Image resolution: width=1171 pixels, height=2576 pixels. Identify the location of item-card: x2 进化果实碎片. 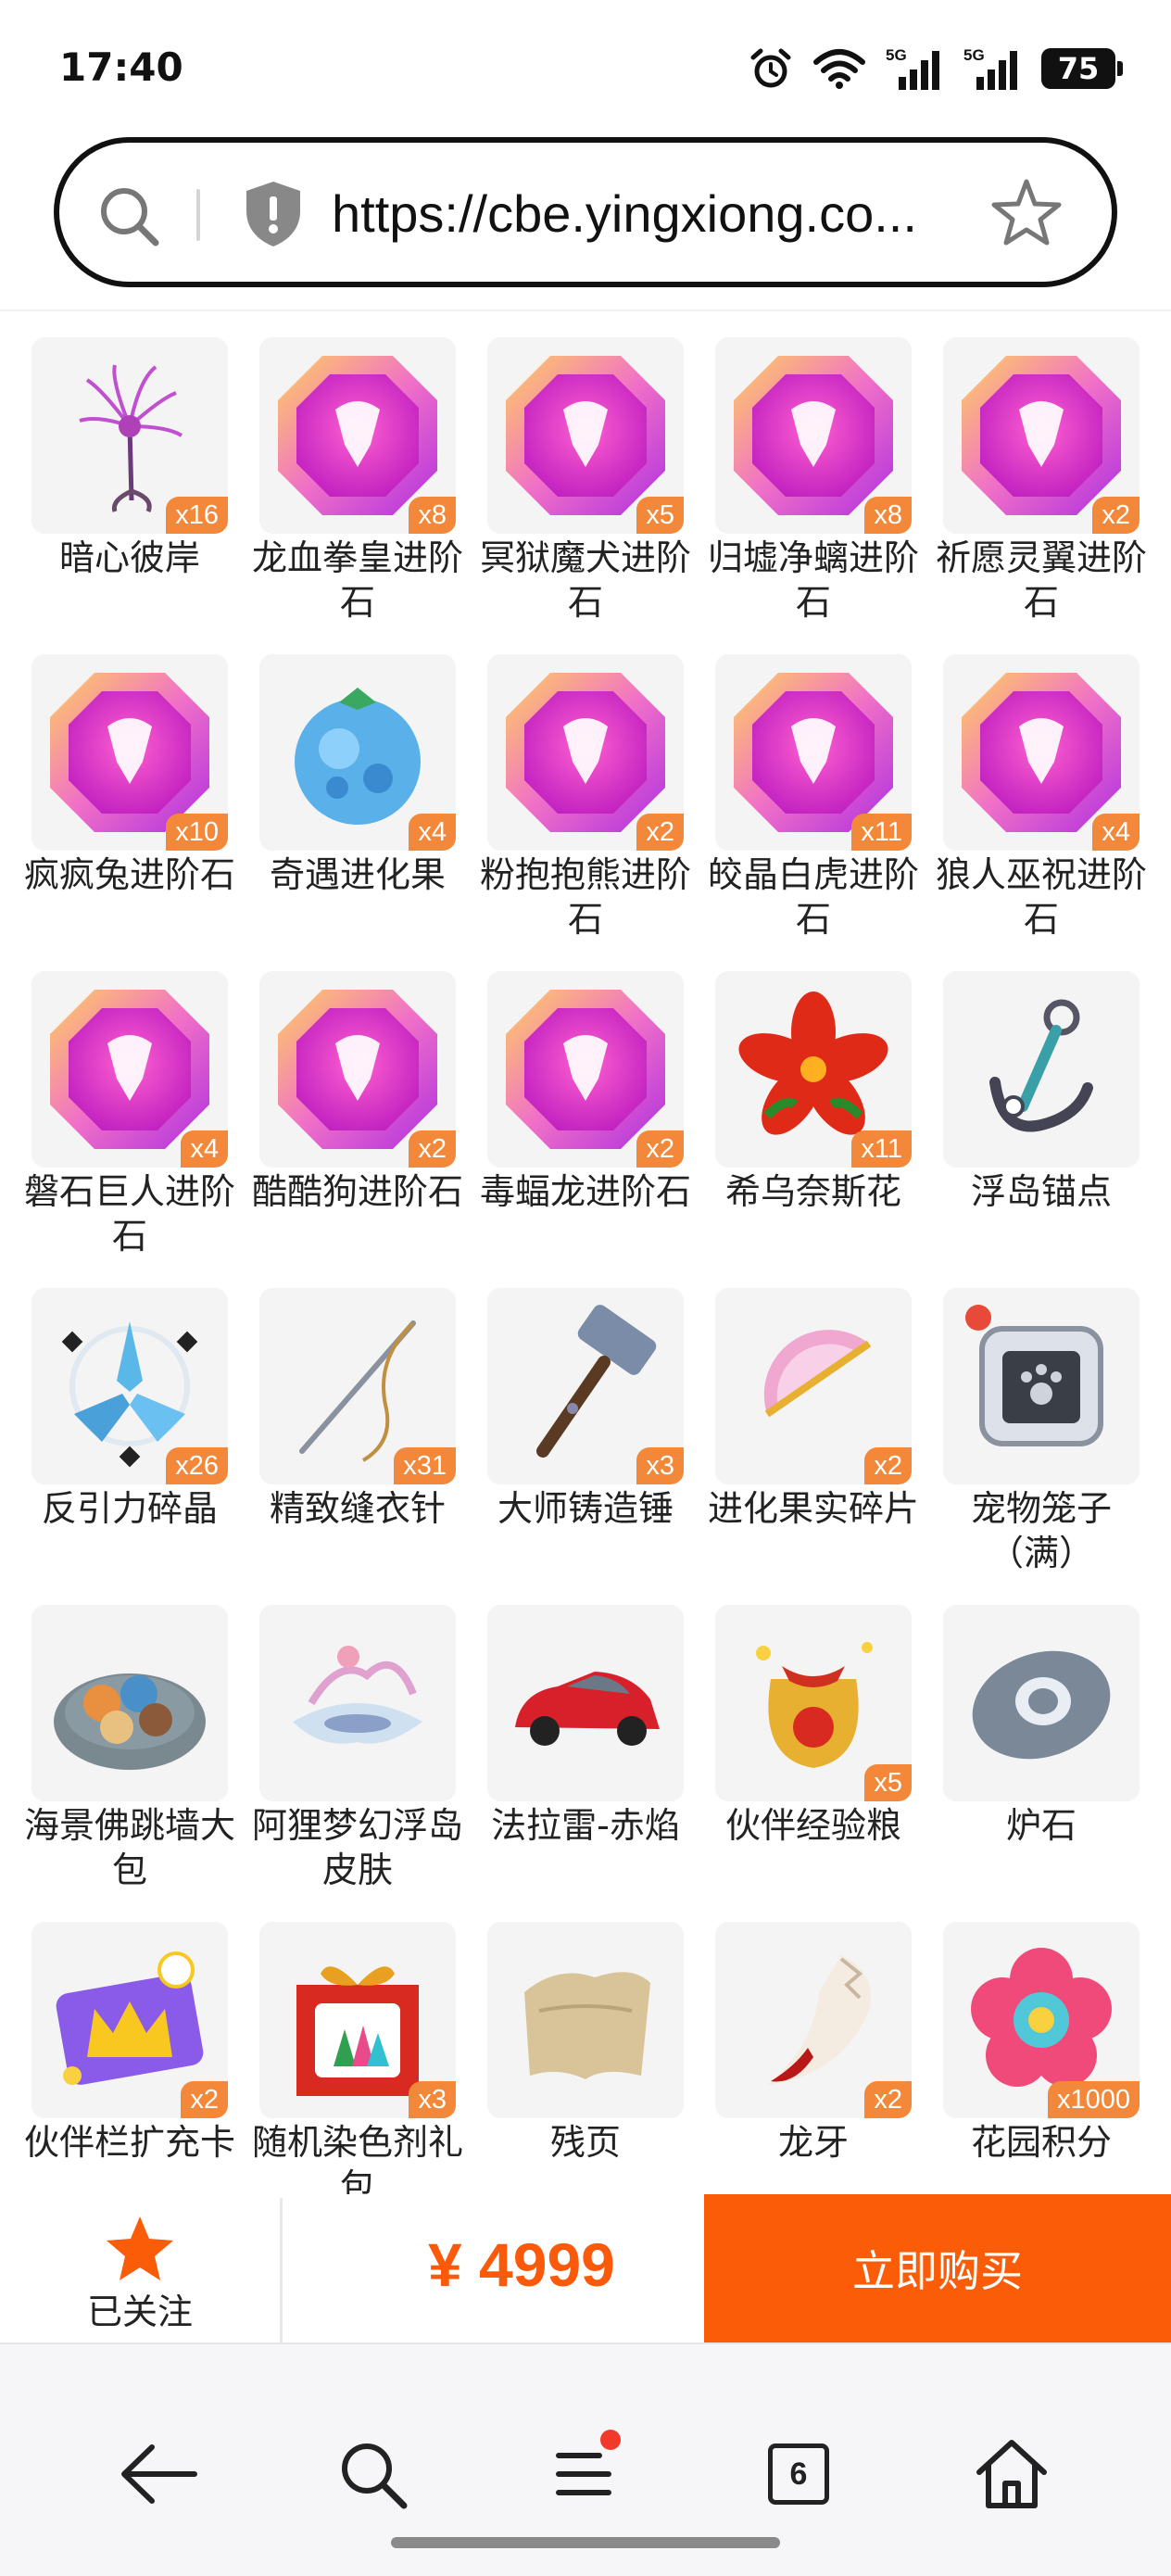
(826, 1447).